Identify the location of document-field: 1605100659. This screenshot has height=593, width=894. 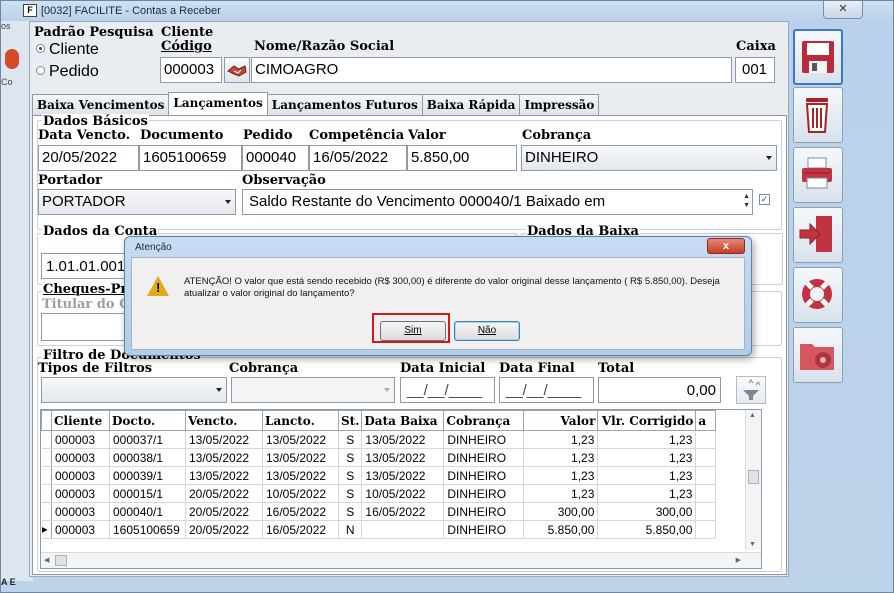
(190, 158).